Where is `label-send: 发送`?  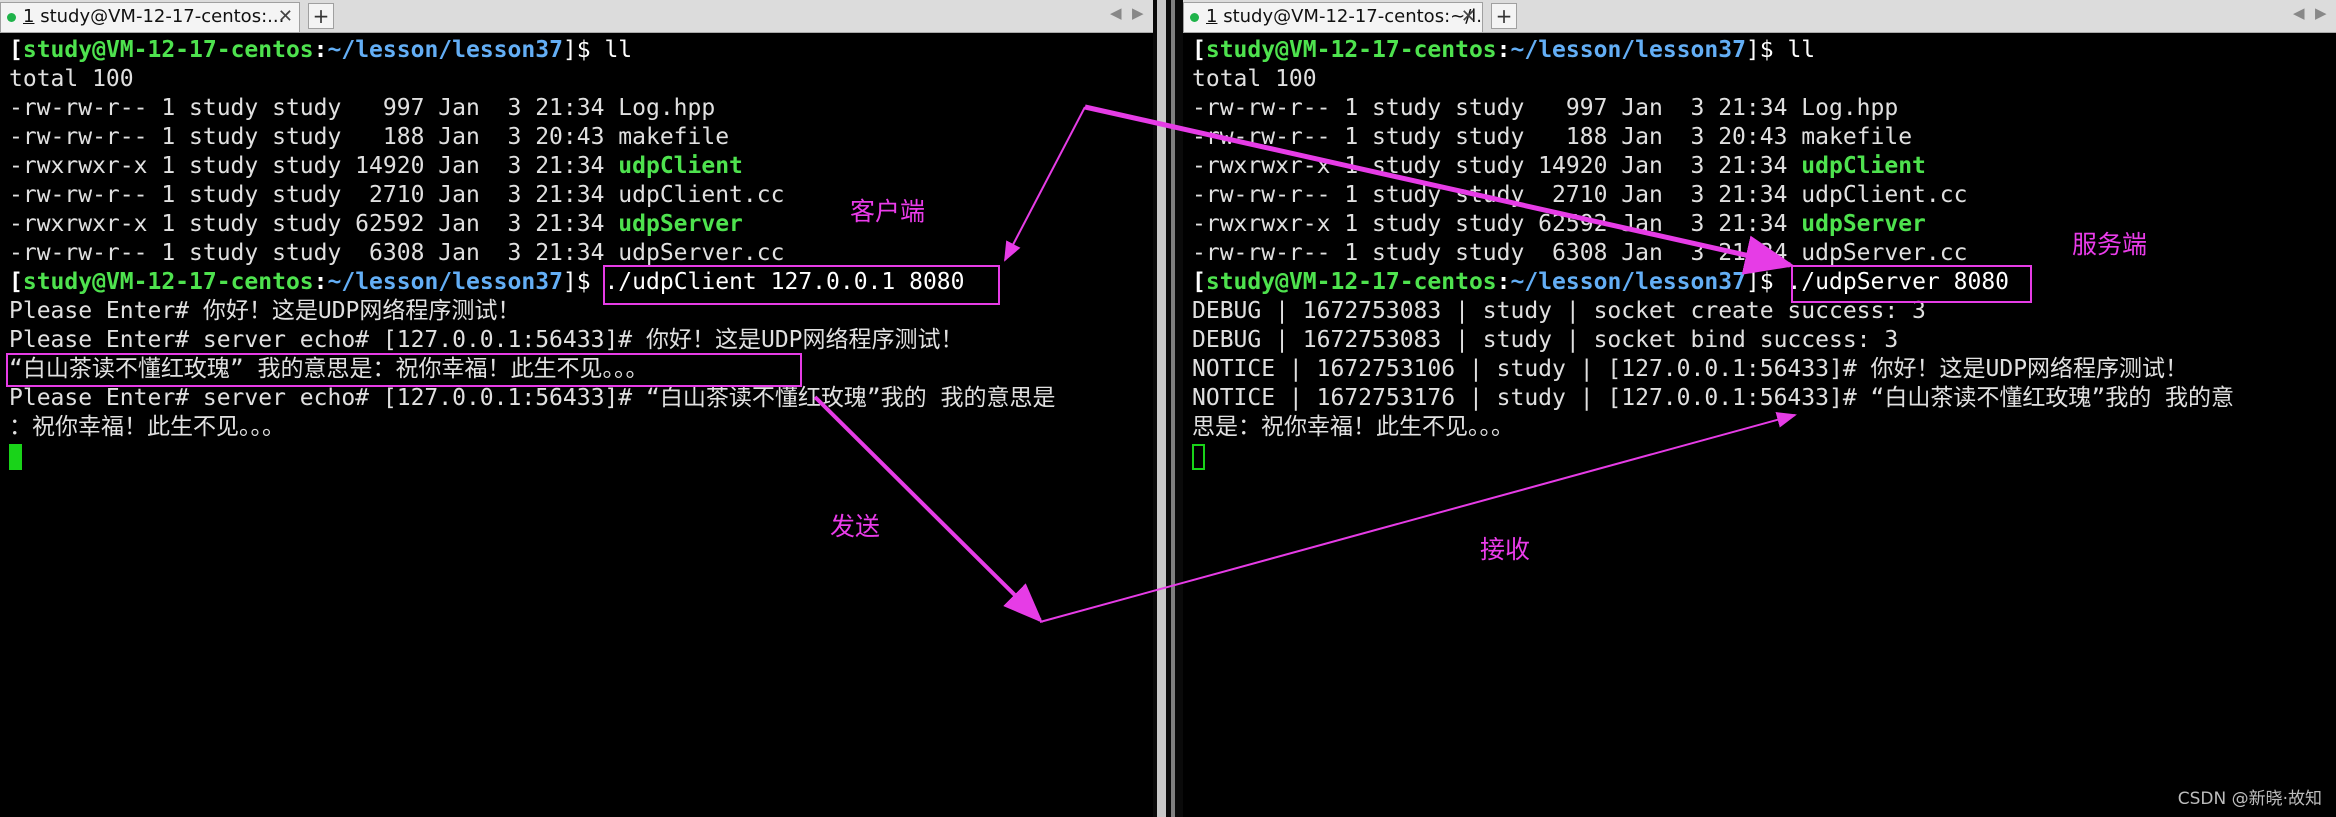
label-send: 发送 is located at coordinates (855, 526).